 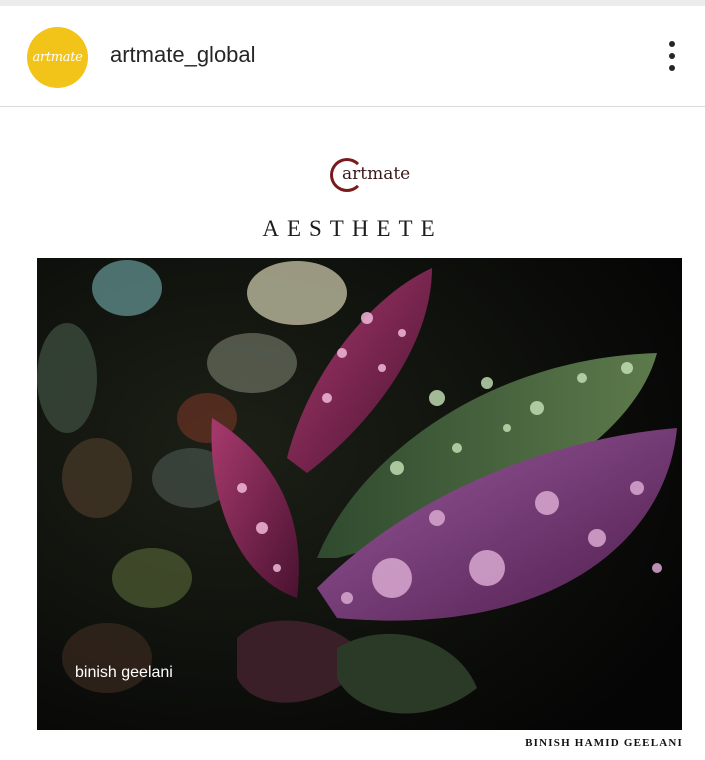 What do you see at coordinates (672, 44) in the screenshot?
I see `more-vertical-icon` at bounding box center [672, 44].